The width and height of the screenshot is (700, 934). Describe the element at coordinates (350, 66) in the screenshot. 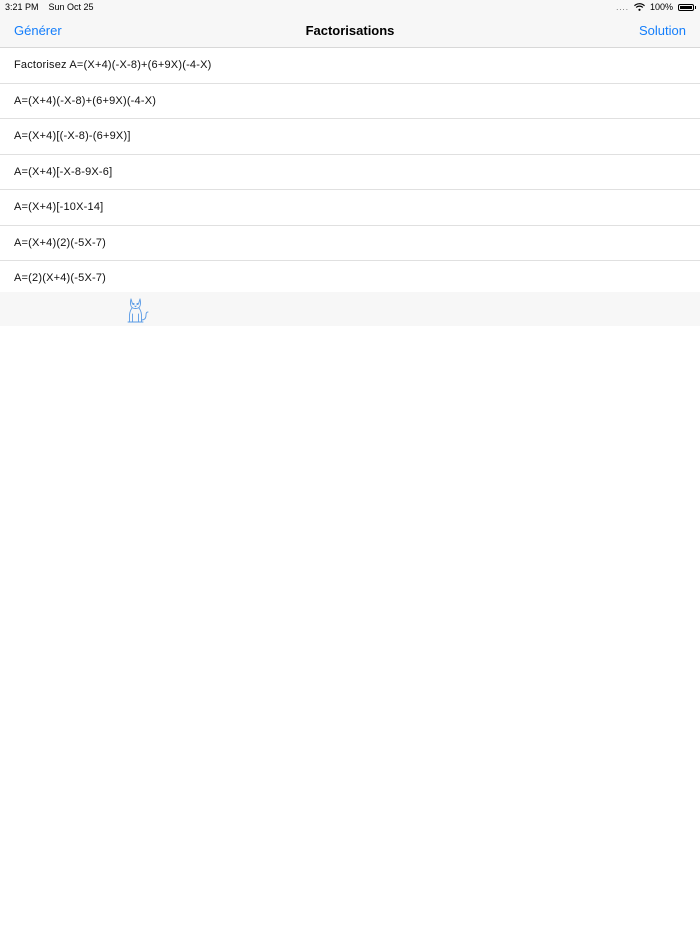

I see `list-item-prompt: Factorisez A=(X+4)(-X-8)+(6+9X)(-4-X)` at that location.